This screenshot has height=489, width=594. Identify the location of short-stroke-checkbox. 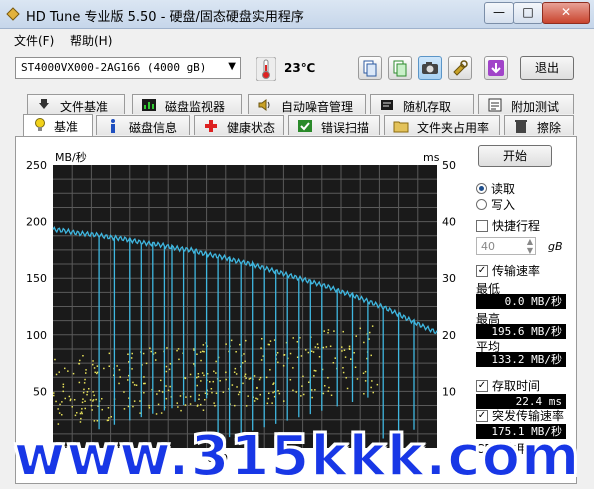
(482, 226).